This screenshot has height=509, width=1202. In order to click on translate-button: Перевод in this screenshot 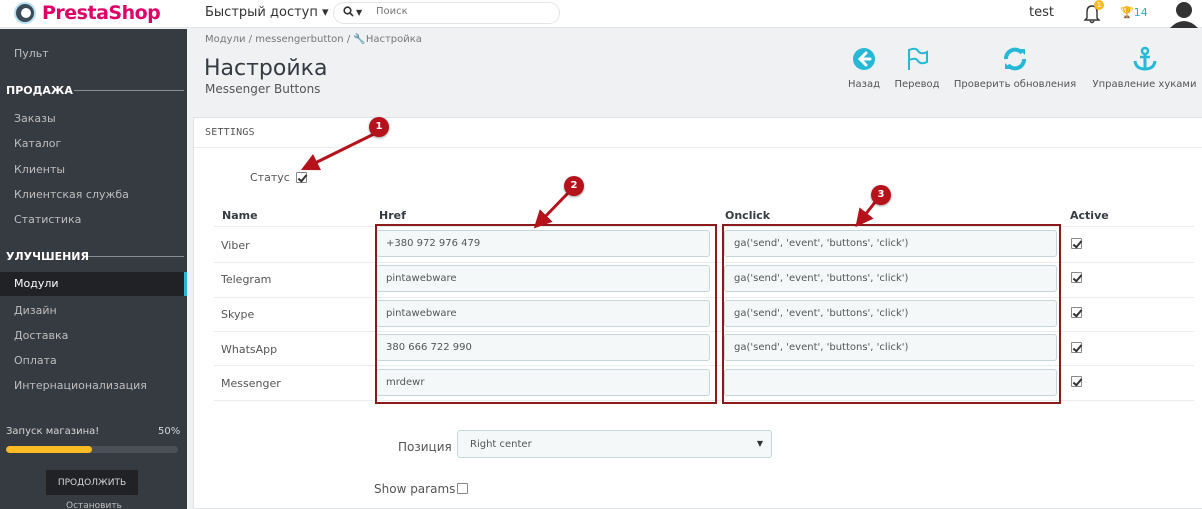, I will do `click(917, 68)`.